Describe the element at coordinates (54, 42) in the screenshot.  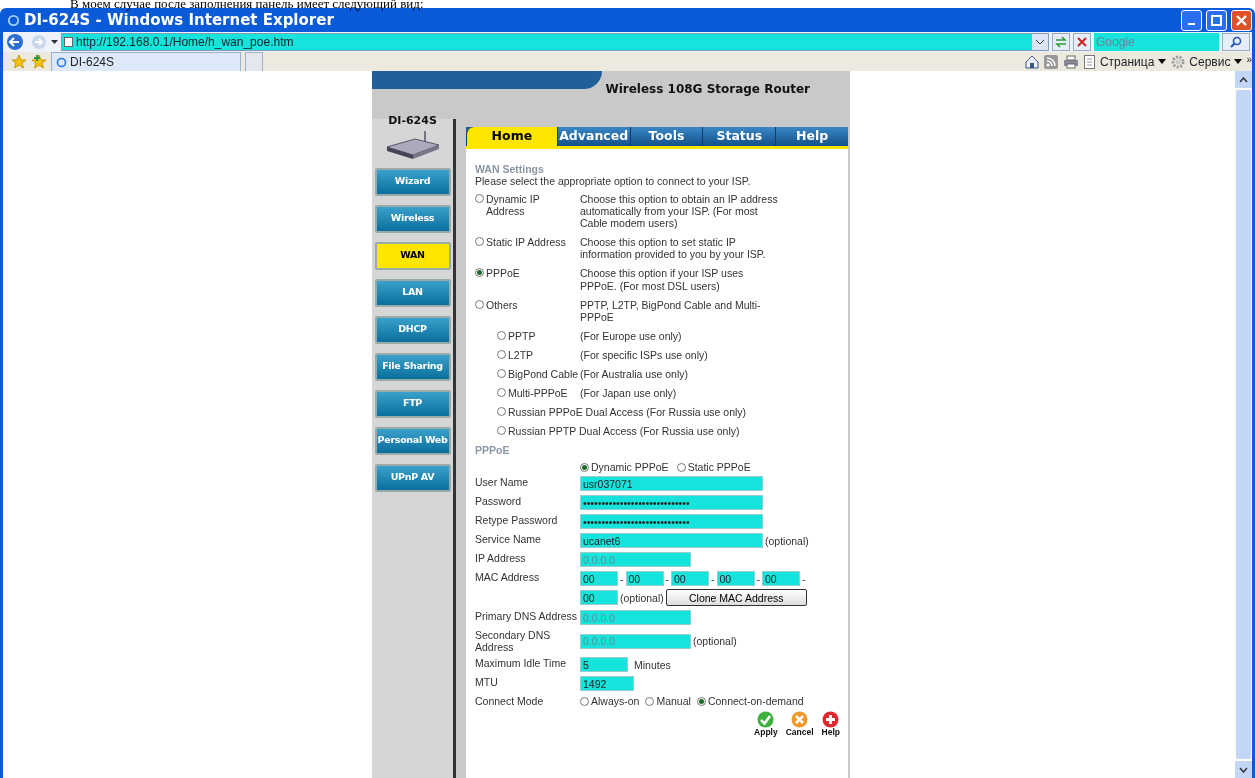
I see `dropdown-arrow-icon` at that location.